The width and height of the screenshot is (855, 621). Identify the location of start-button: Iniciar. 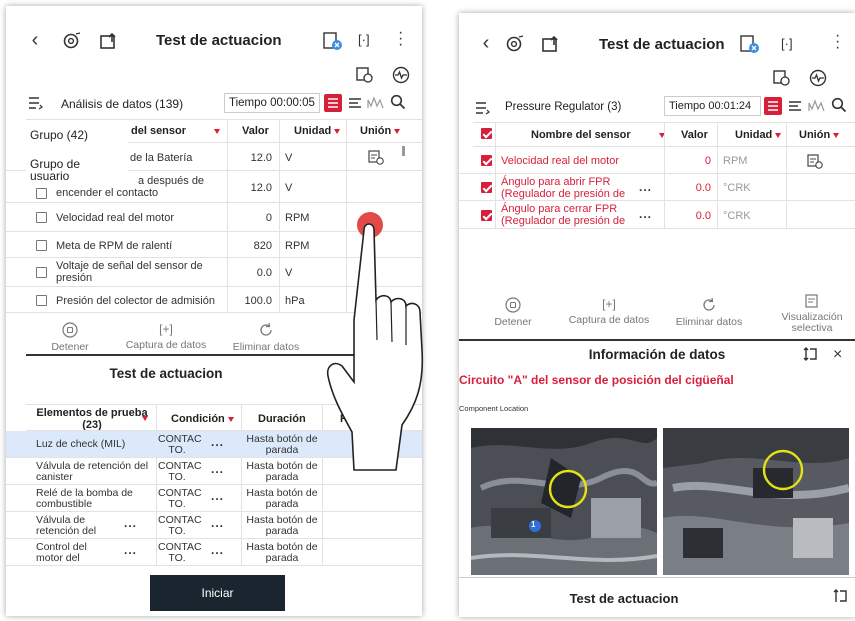
(217, 593).